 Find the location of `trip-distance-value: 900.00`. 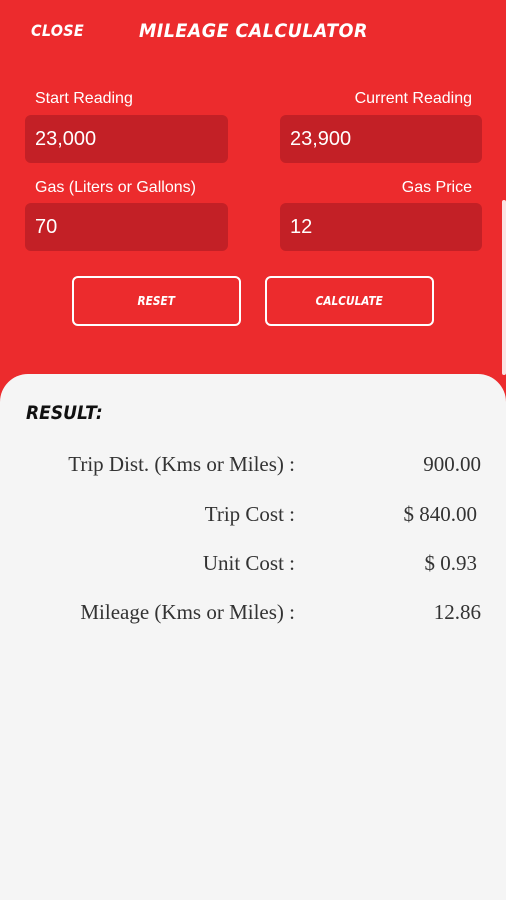

trip-distance-value: 900.00 is located at coordinates (452, 464).